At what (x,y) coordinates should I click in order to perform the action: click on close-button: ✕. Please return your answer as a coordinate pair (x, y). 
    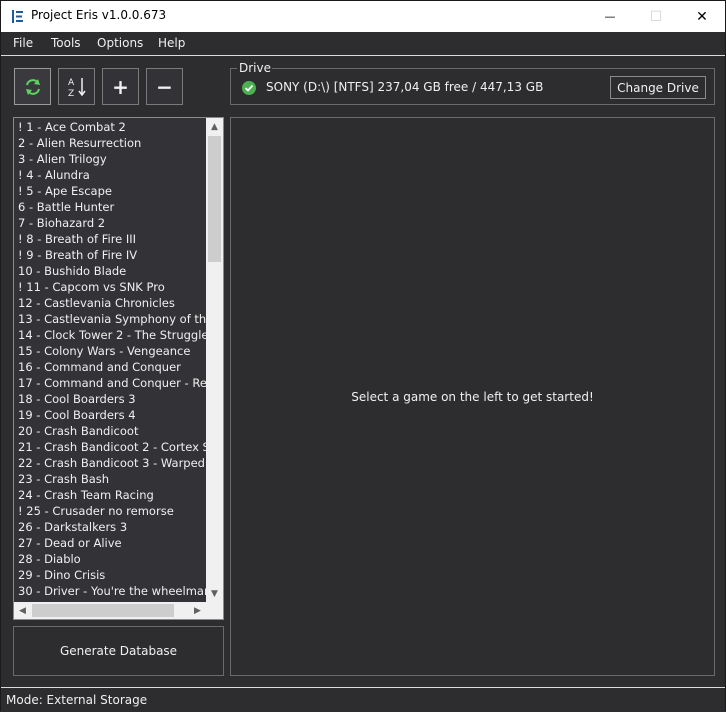
    Looking at the image, I should click on (702, 16).